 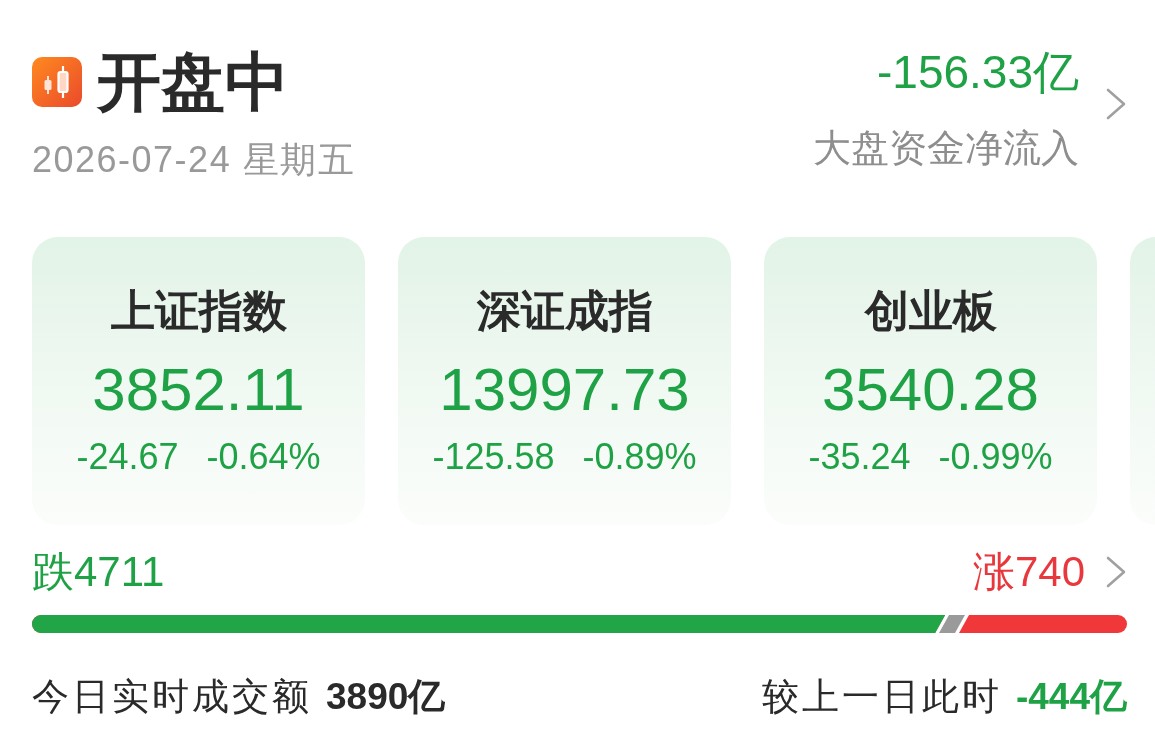 What do you see at coordinates (946, 148) in the screenshot?
I see `net-inflow-label: 大盘资金净流入` at bounding box center [946, 148].